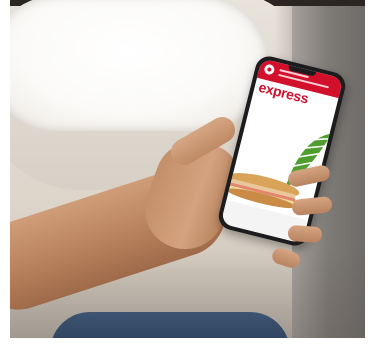 This screenshot has height=345, width=373. Describe the element at coordinates (269, 69) in the screenshot. I see `logo-icon` at that location.